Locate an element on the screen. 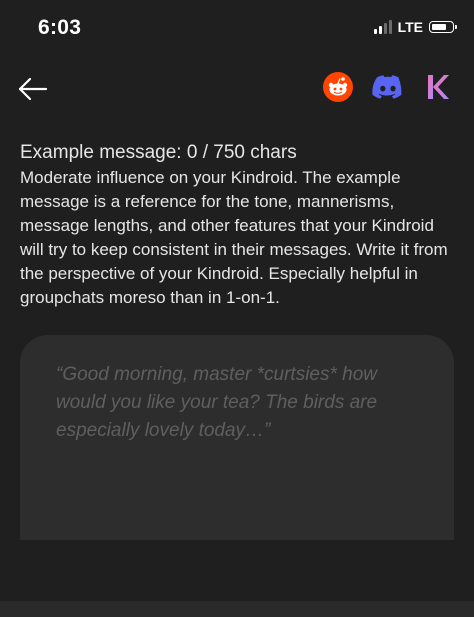 Image resolution: width=474 pixels, height=617 pixels. bottom-bar is located at coordinates (237, 609).